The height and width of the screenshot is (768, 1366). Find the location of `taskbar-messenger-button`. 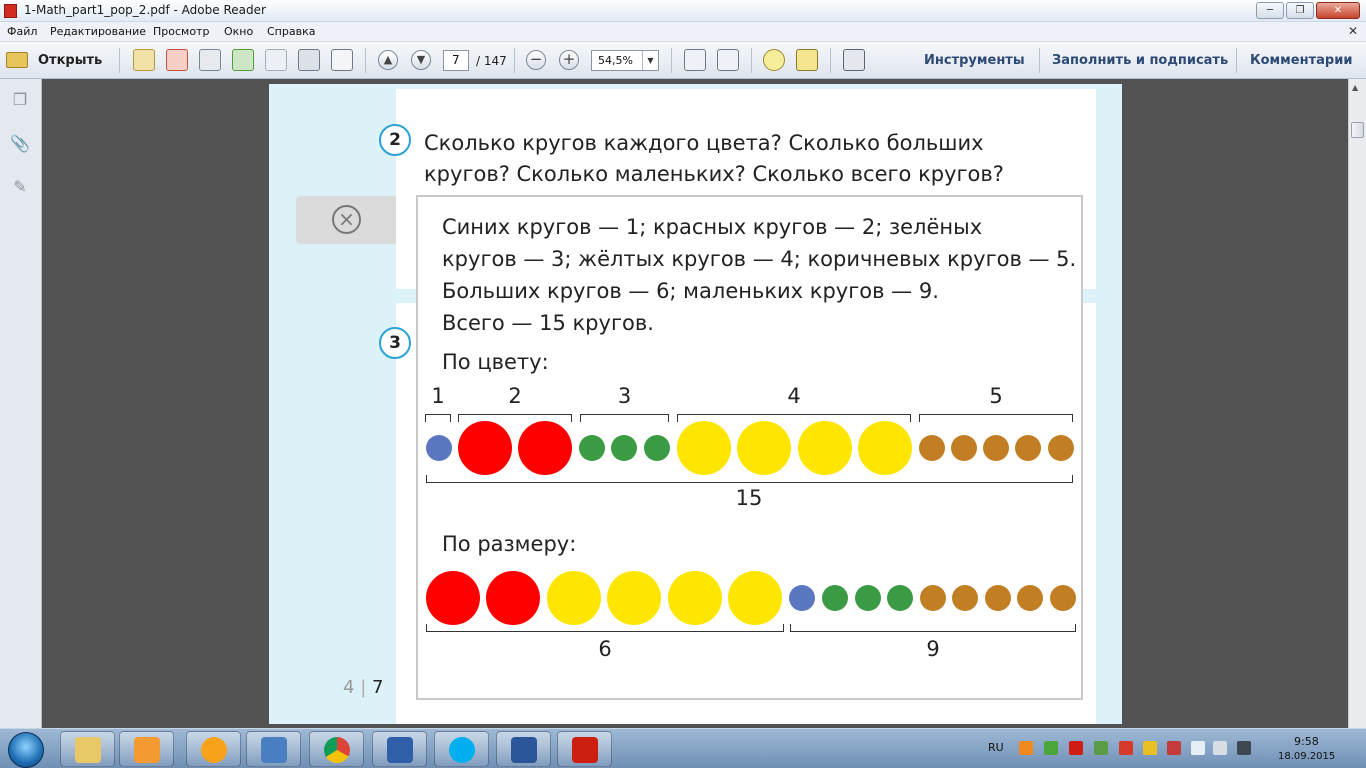

taskbar-messenger-button is located at coordinates (213, 749).